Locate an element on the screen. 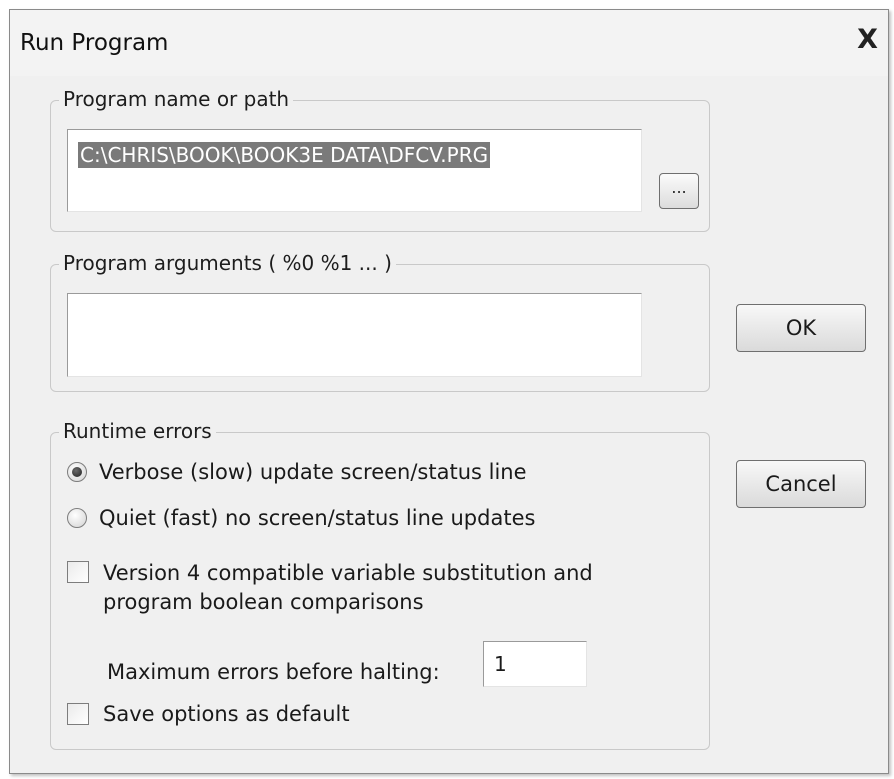  ok-button-label: OK is located at coordinates (801, 328).